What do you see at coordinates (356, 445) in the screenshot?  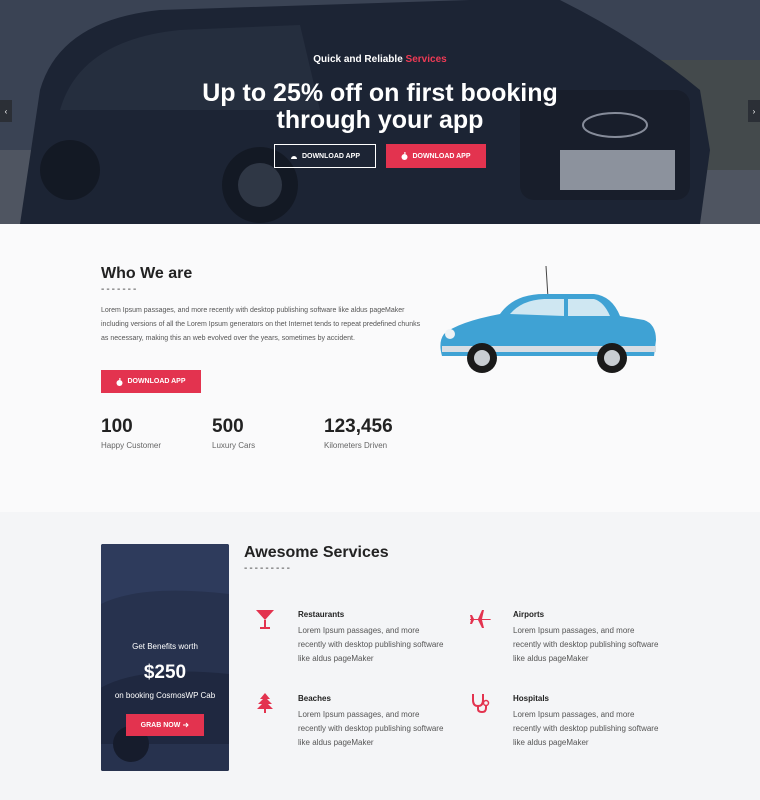 I see `stat-label: Kilometers Driven` at bounding box center [356, 445].